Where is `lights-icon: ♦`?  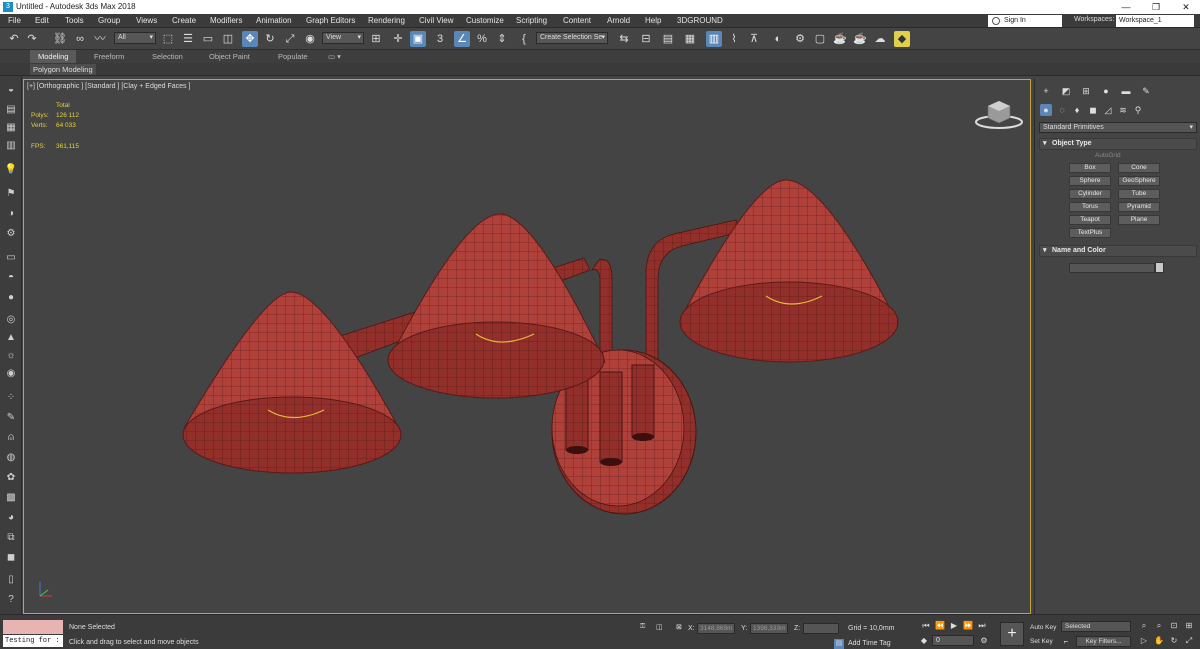
lights-icon: ♦ is located at coordinates (1077, 110).